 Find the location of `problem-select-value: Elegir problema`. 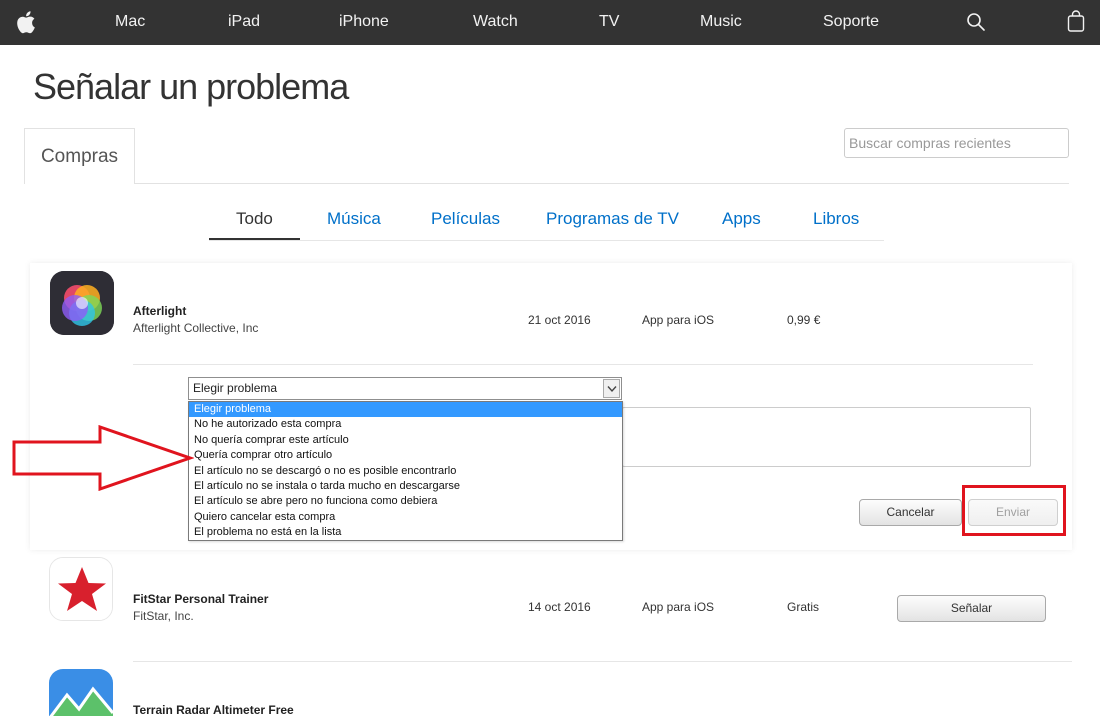

problem-select-value: Elegir problema is located at coordinates (235, 388).